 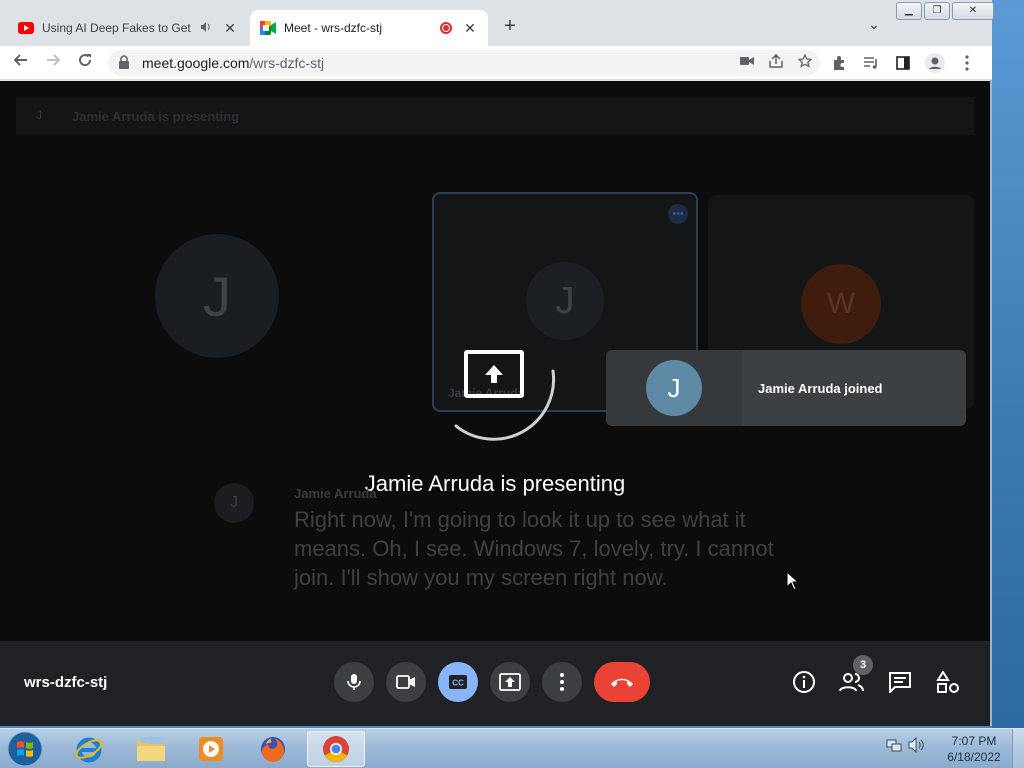 I want to click on camera-button, so click(x=406, y=682).